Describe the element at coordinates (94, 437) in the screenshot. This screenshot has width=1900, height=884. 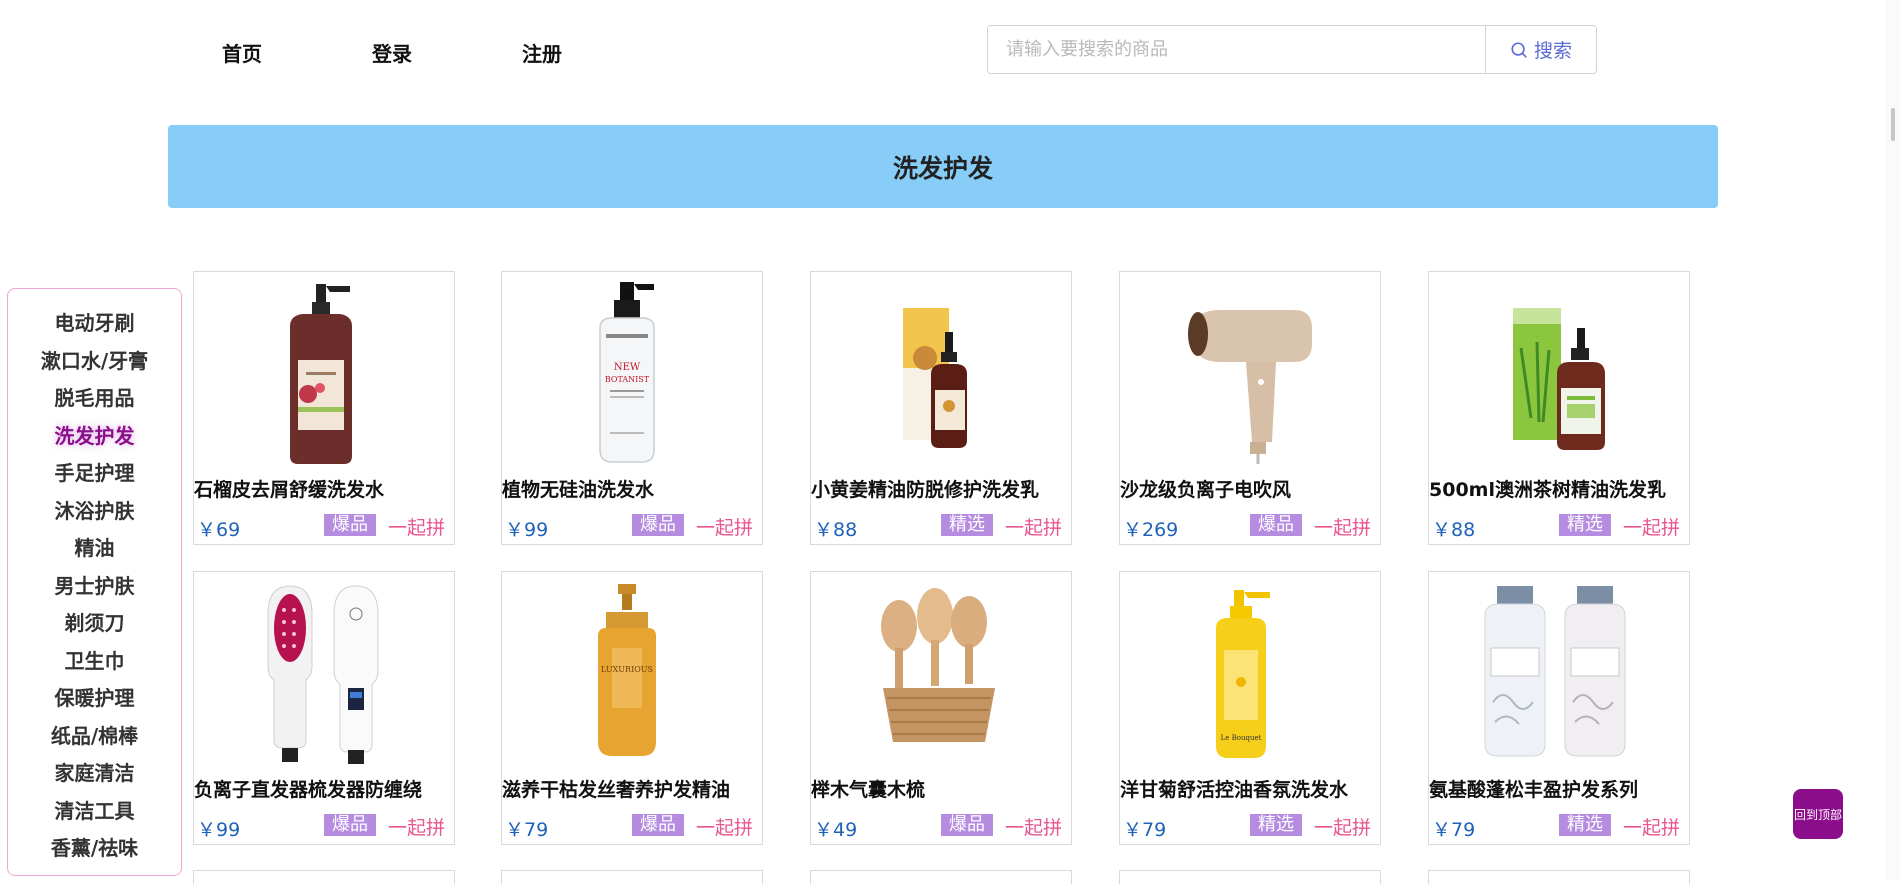
I see `sidebar-item-hair-care: 洗发护发` at that location.